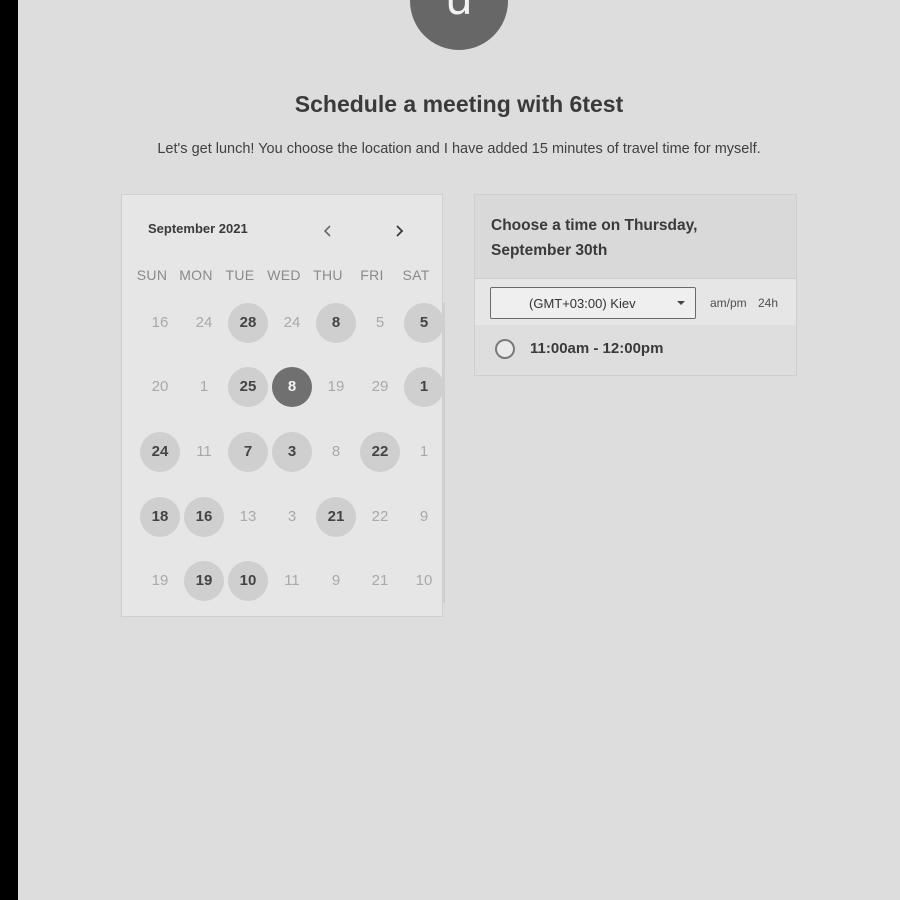  Describe the element at coordinates (152, 275) in the screenshot. I see `weekday-label: SUN` at that location.